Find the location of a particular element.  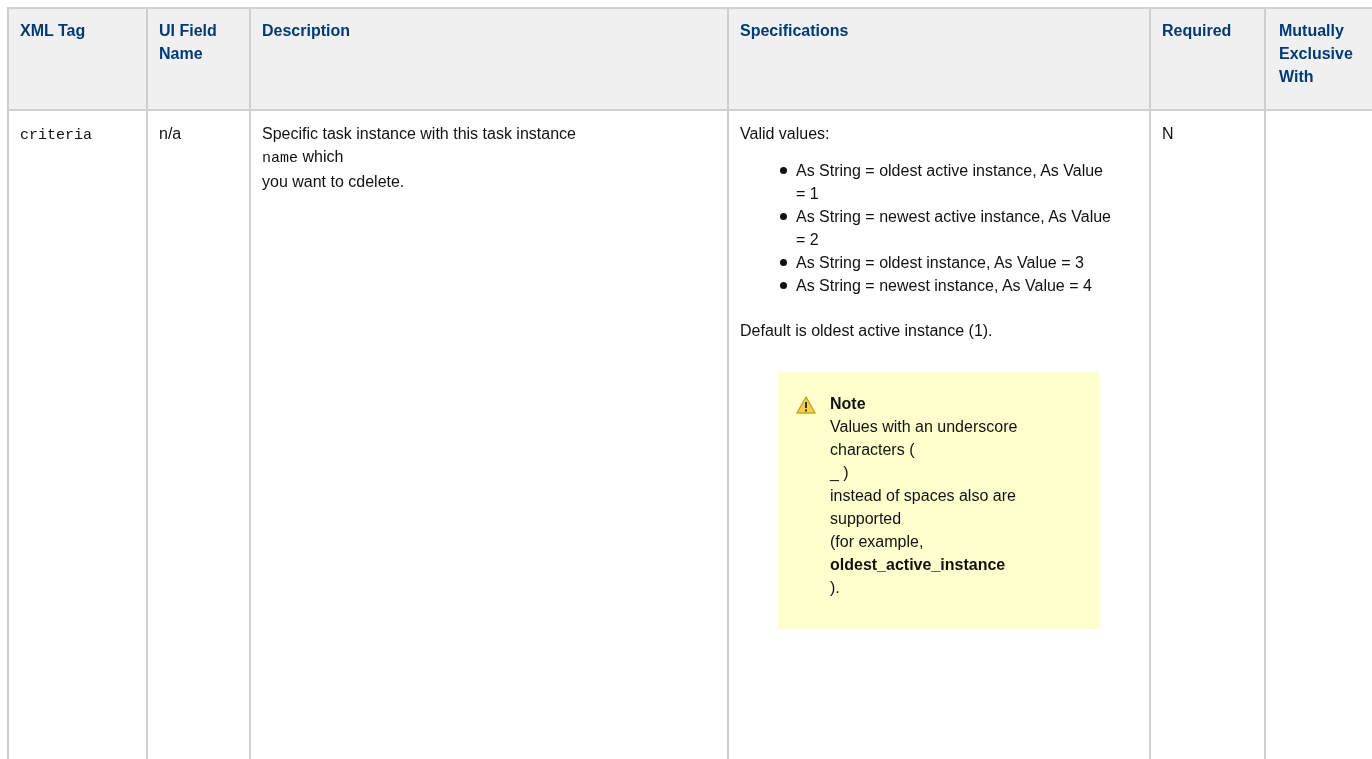

list-item-text: As String = oldest instance, As Value = 3 is located at coordinates (940, 263).